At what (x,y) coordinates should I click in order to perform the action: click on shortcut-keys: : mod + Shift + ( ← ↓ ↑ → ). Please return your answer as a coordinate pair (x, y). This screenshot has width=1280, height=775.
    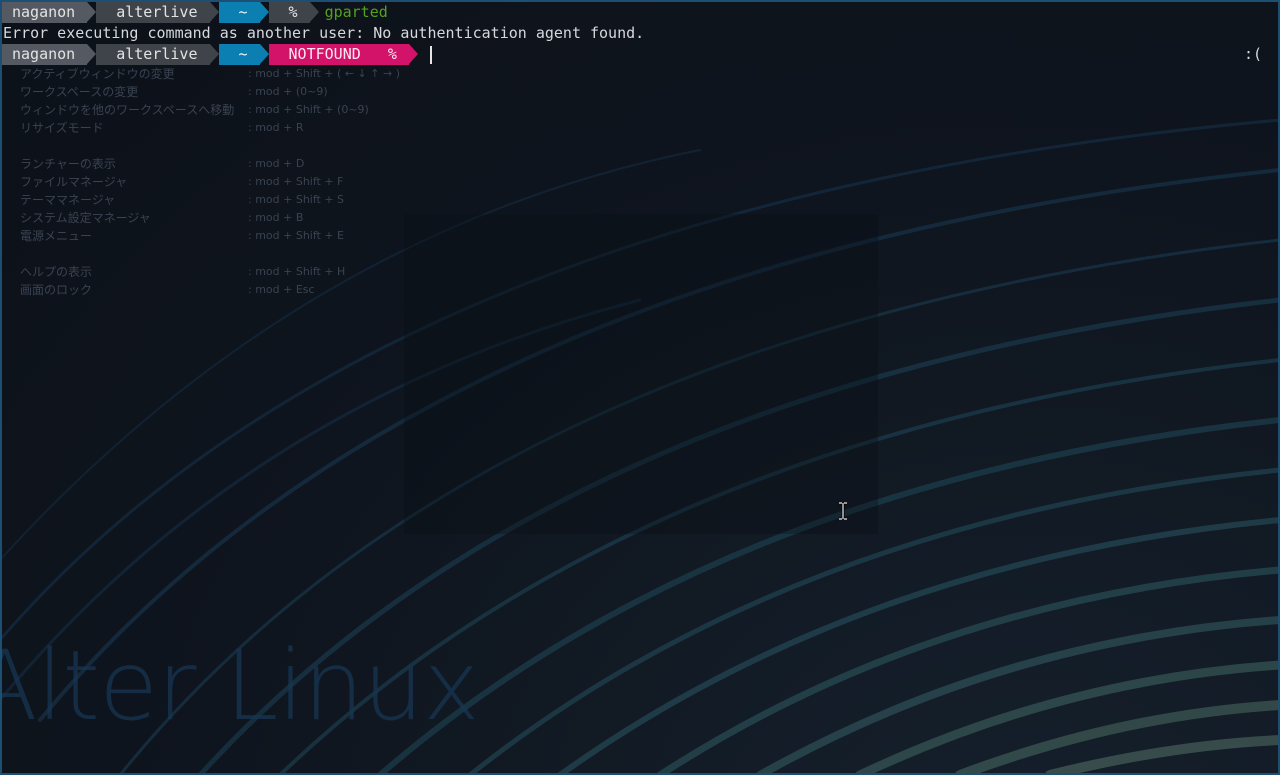
    Looking at the image, I should click on (324, 73).